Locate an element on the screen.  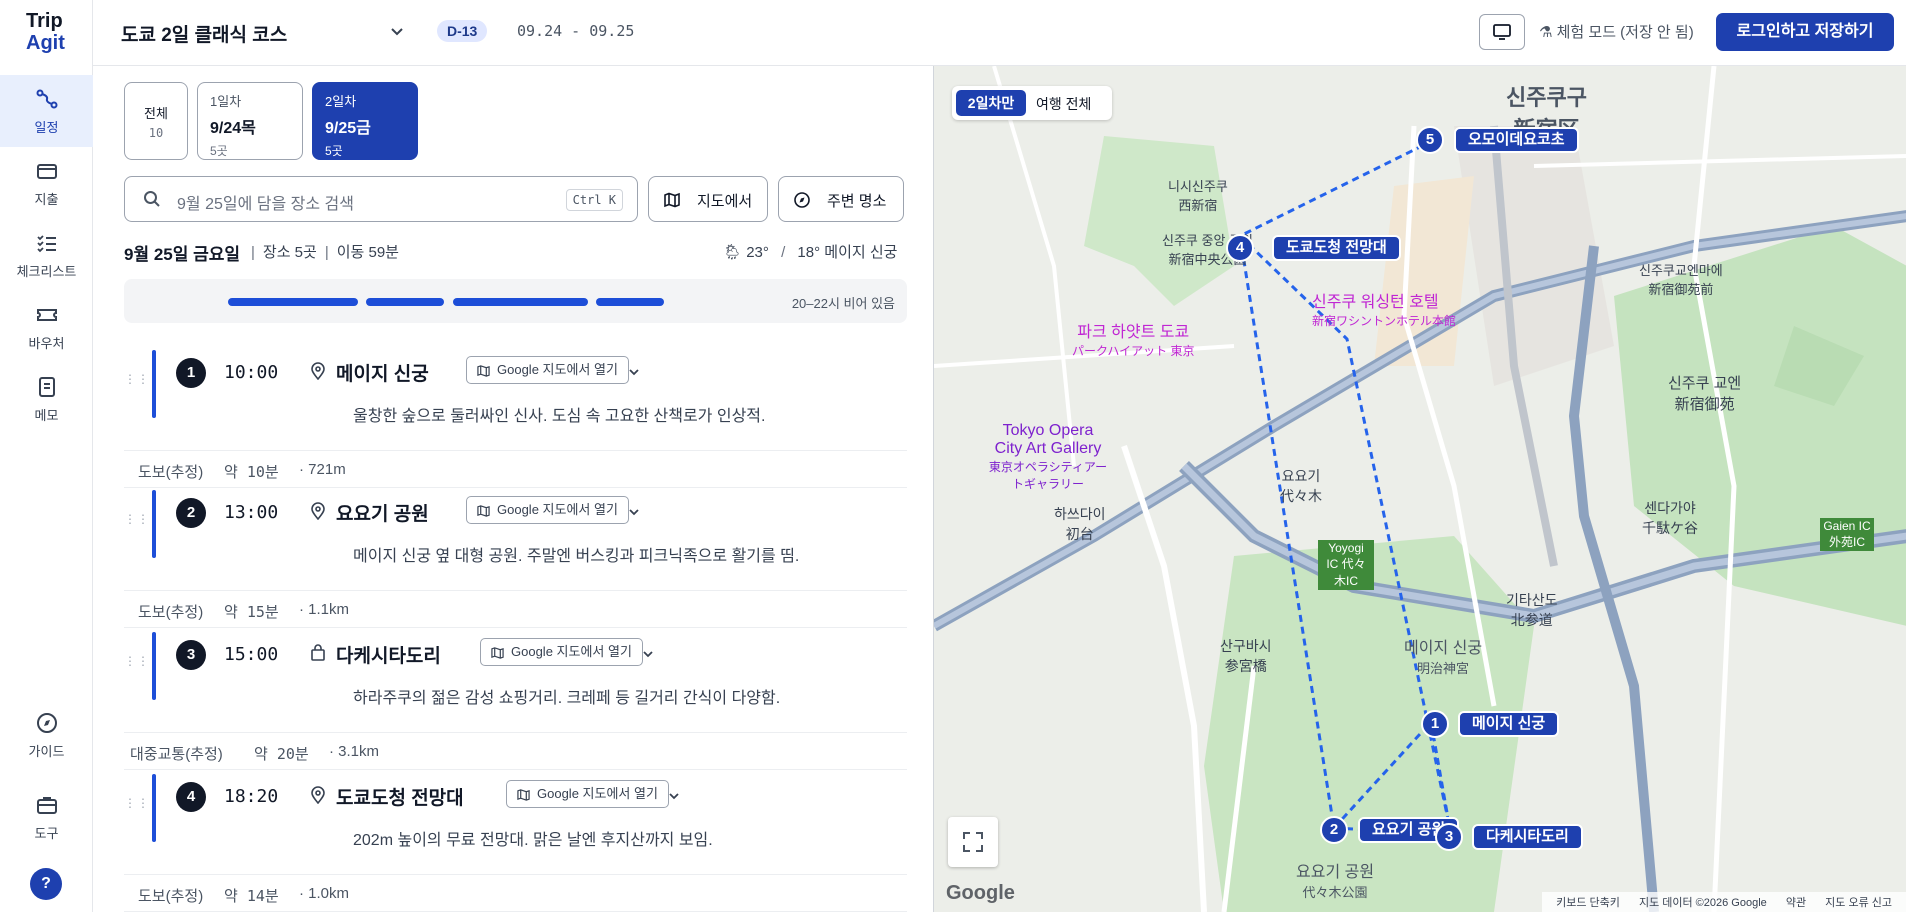
sidebar-item-label: 가이드 is located at coordinates (46, 751).